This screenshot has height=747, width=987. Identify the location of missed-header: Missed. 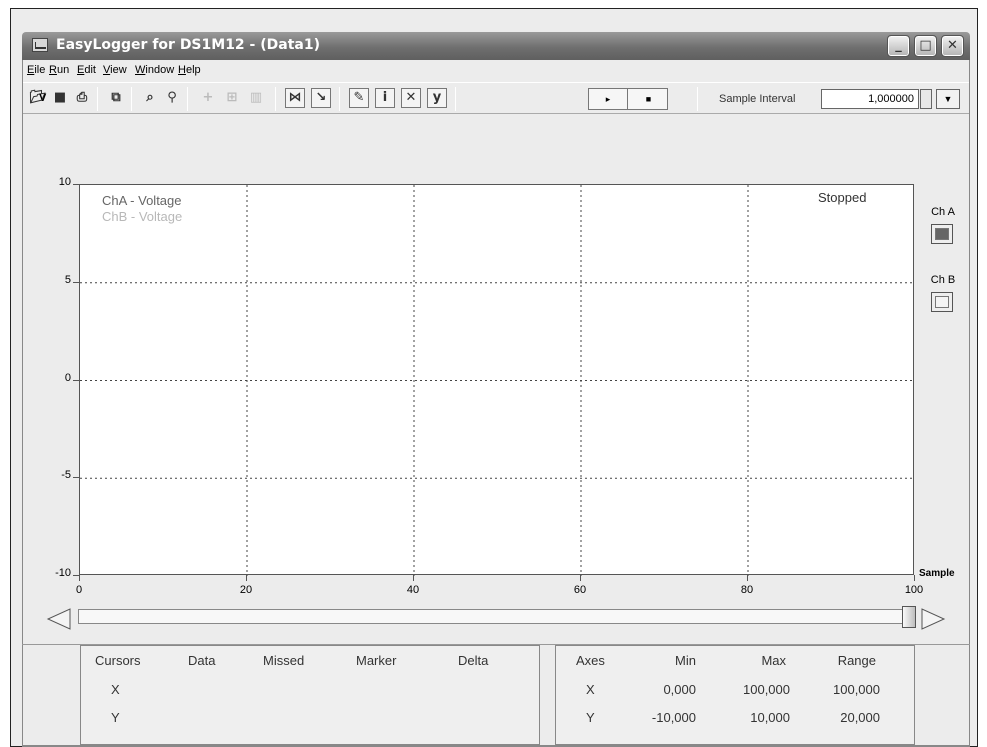
(284, 660).